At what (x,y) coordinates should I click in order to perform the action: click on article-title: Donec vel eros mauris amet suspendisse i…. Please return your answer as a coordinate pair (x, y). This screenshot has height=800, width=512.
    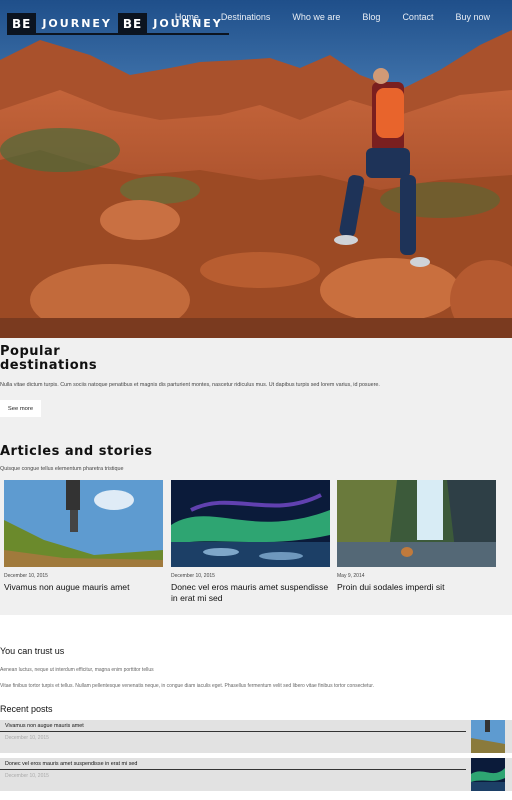
    Looking at the image, I should click on (250, 593).